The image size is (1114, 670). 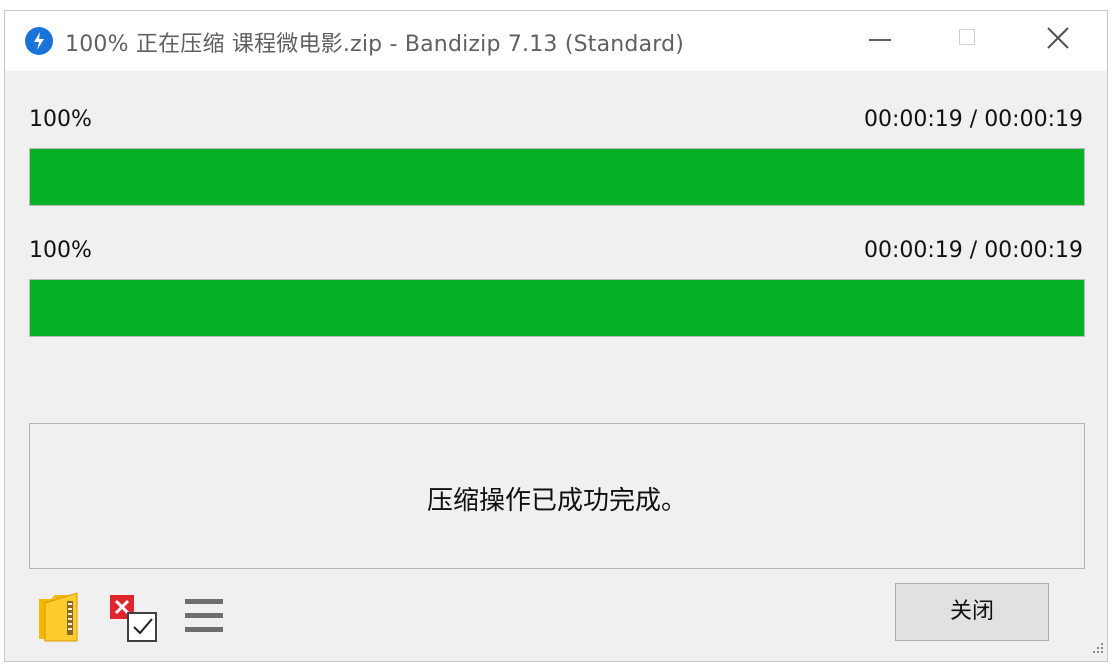 I want to click on progress-bar-file, so click(x=557, y=308).